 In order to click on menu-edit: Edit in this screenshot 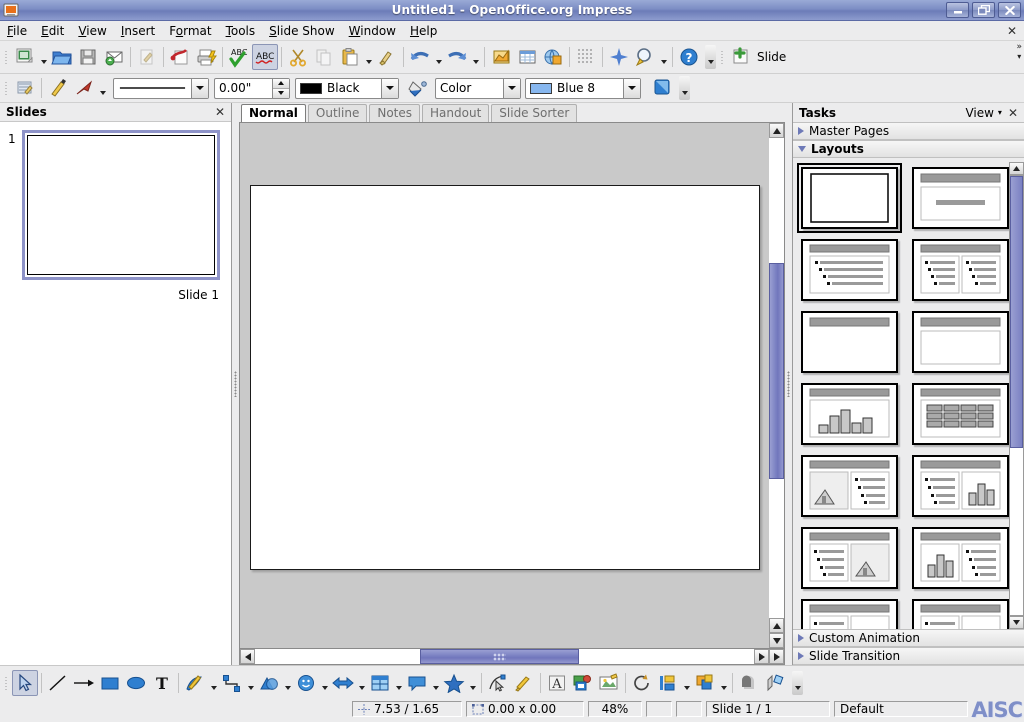, I will do `click(52, 31)`.